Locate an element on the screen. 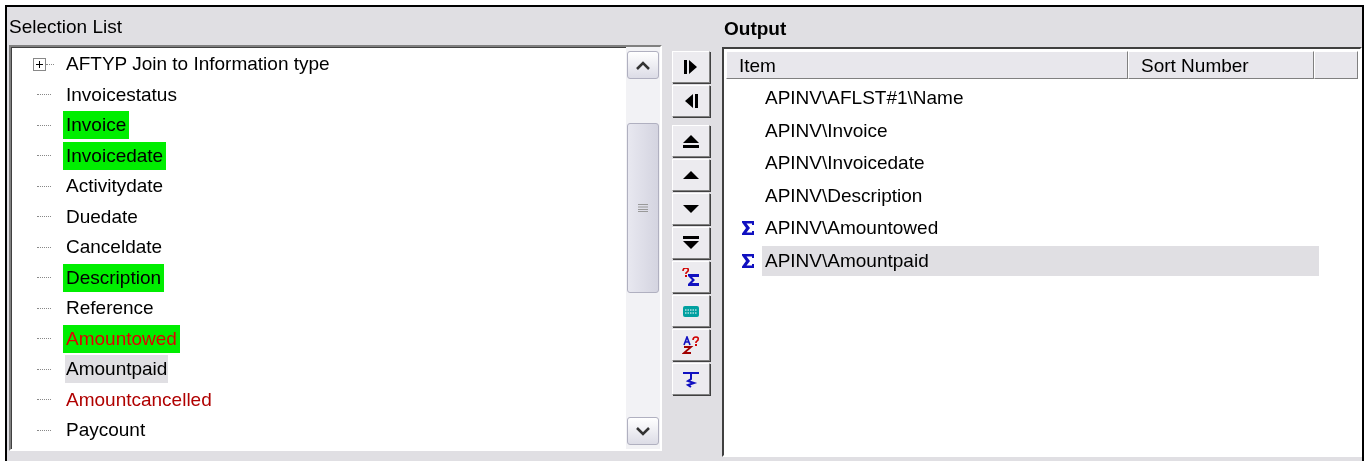  panel-title: Output is located at coordinates (755, 29).